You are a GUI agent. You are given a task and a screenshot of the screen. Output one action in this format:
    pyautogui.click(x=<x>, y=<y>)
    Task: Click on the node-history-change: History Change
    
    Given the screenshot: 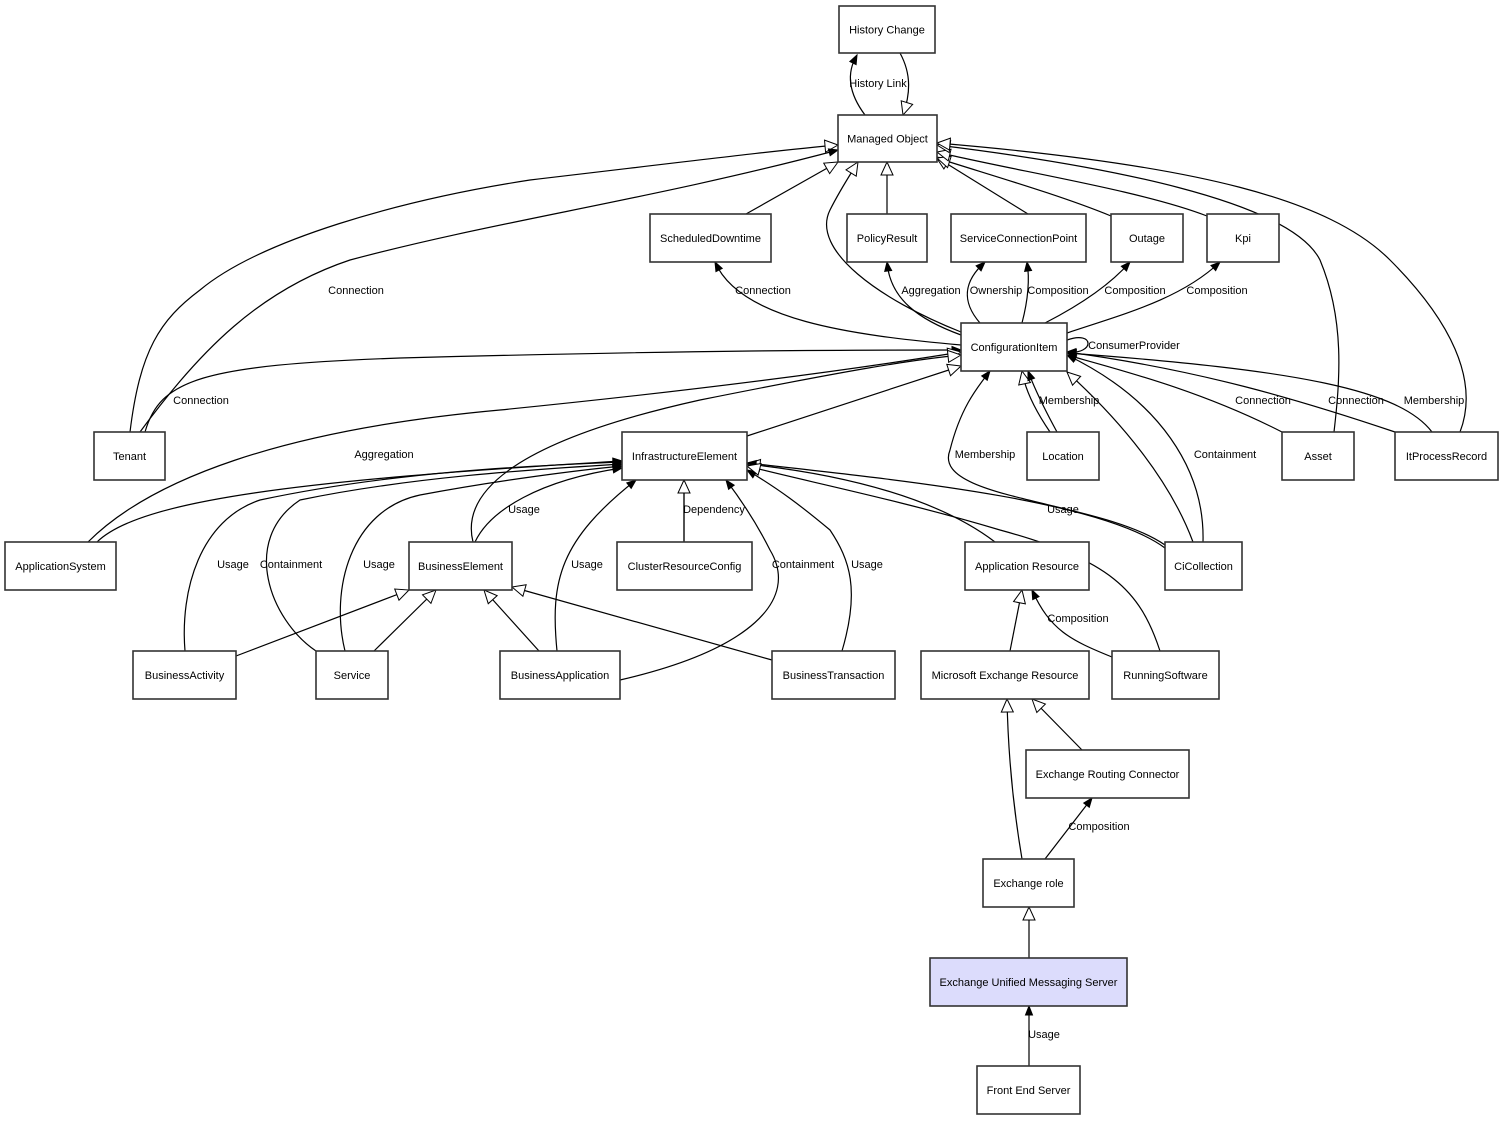 What is the action you would take?
    pyautogui.click(x=887, y=29)
    